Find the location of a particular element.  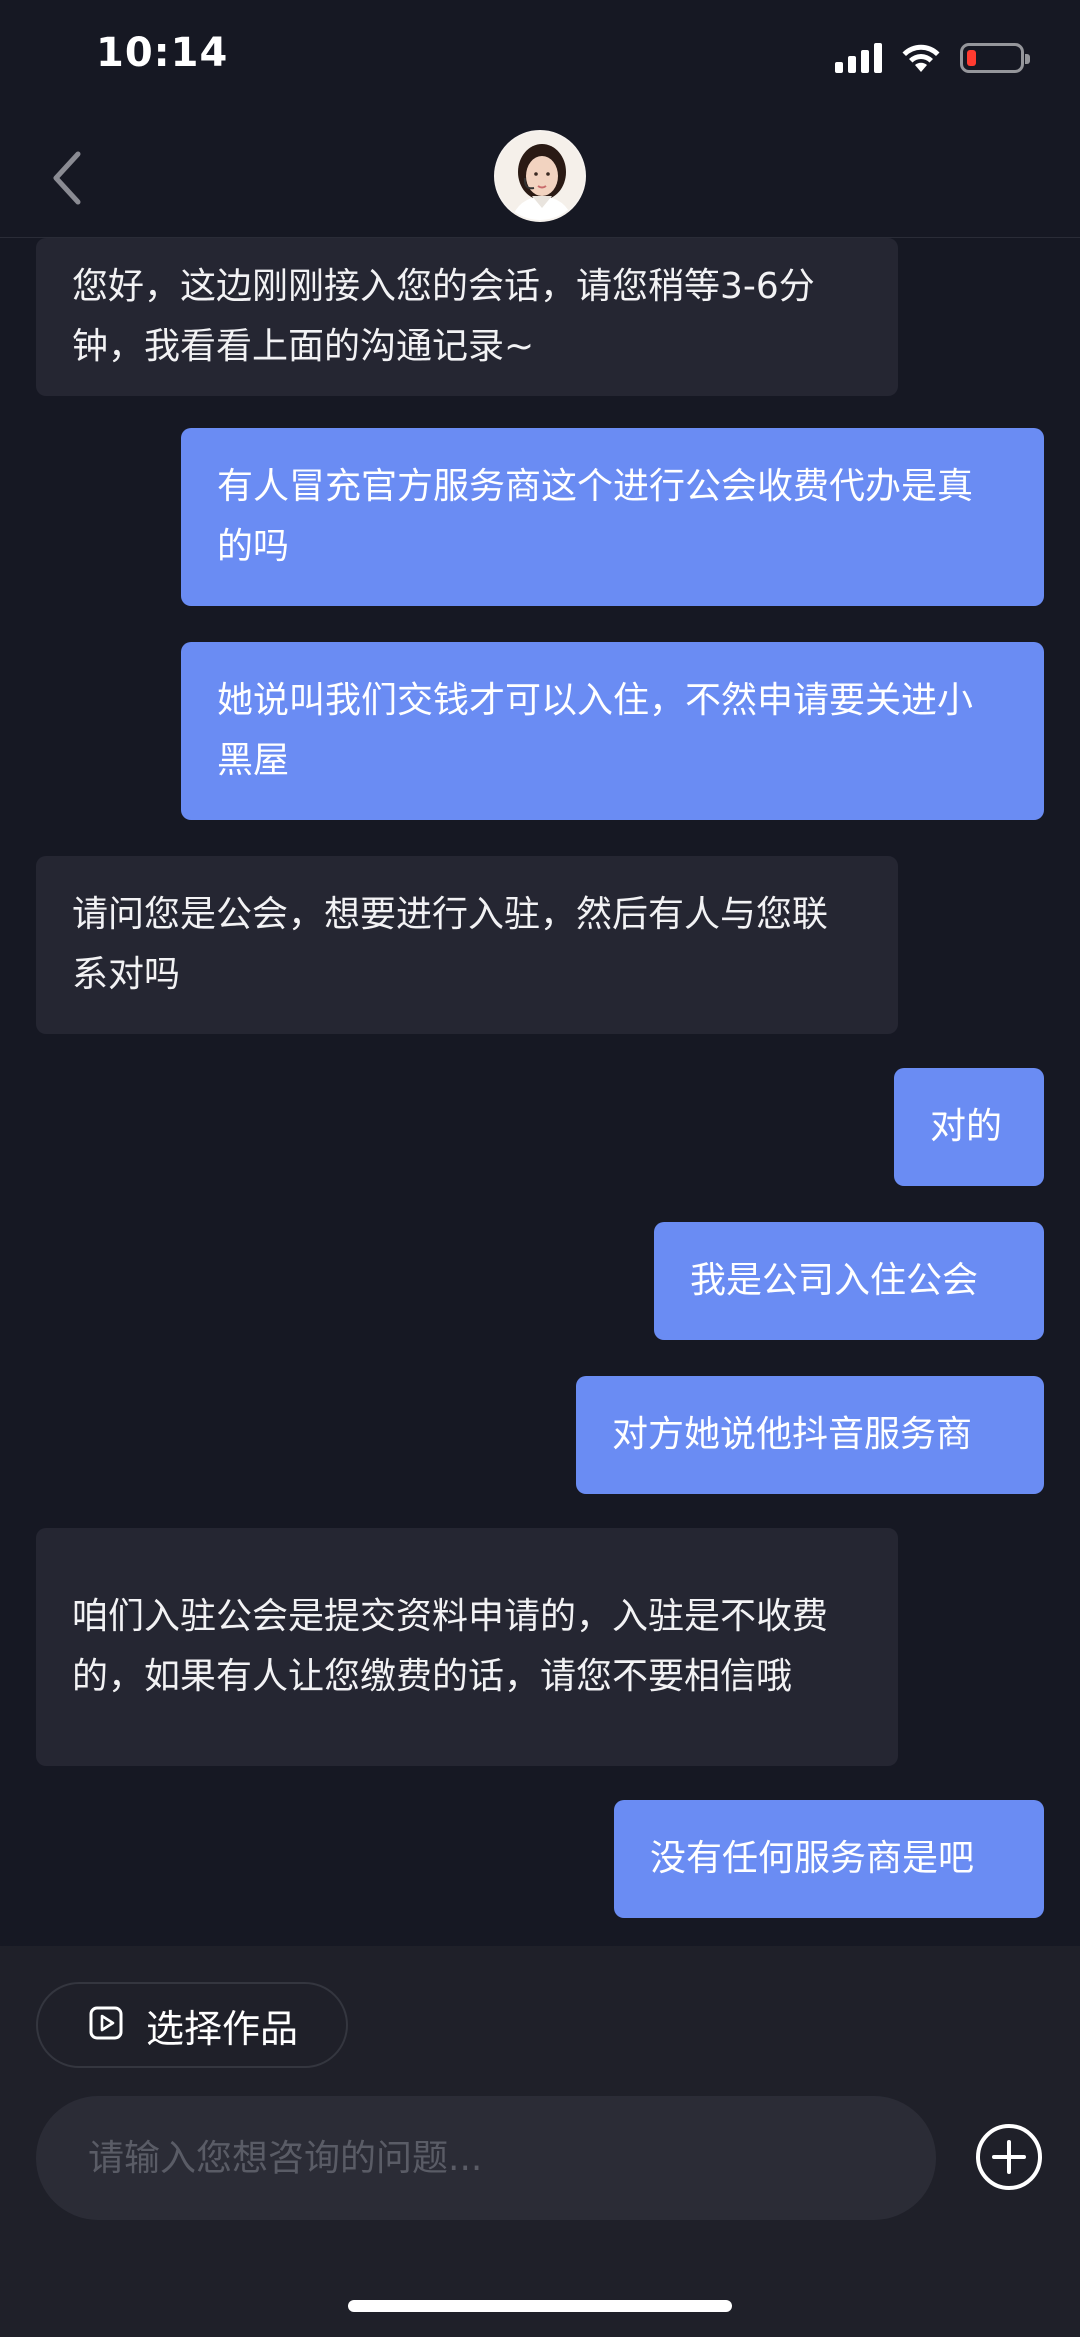

message-bubble-outgoing: 对方她说他抖音服务商 is located at coordinates (810, 1435).